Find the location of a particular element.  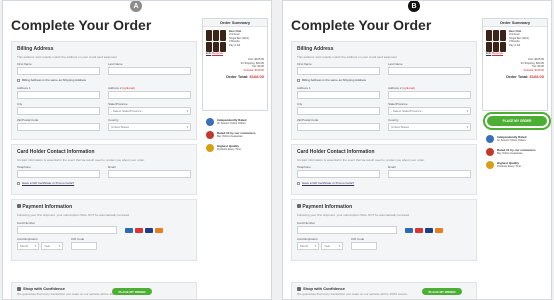

address2-label: Address 2 (optional) is located at coordinates (401, 88).